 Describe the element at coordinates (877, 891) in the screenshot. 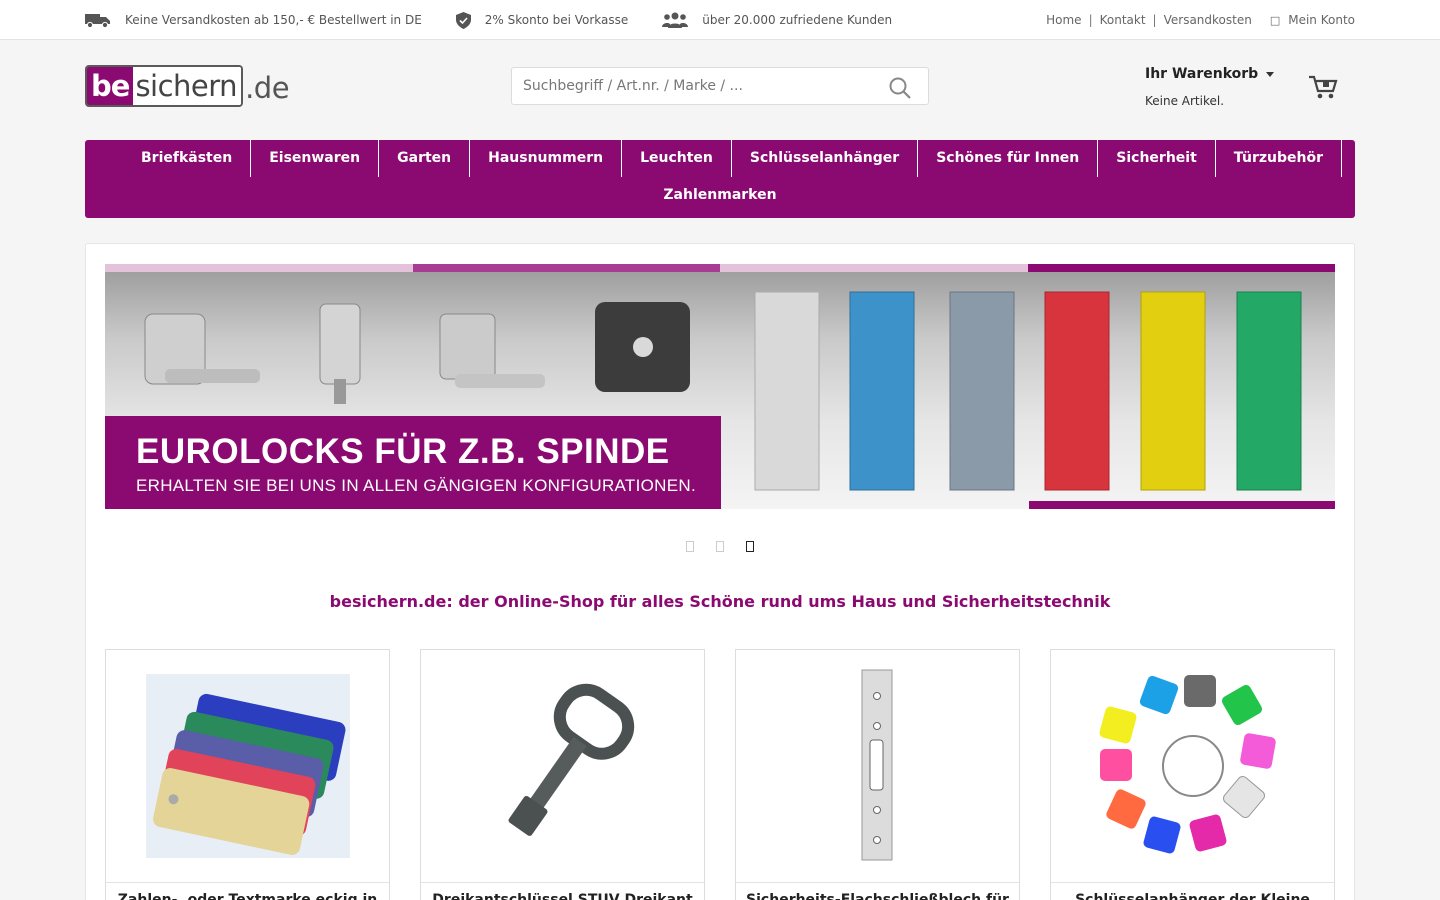

I see `product-title: Sicherheits-Flachschließblech für` at that location.